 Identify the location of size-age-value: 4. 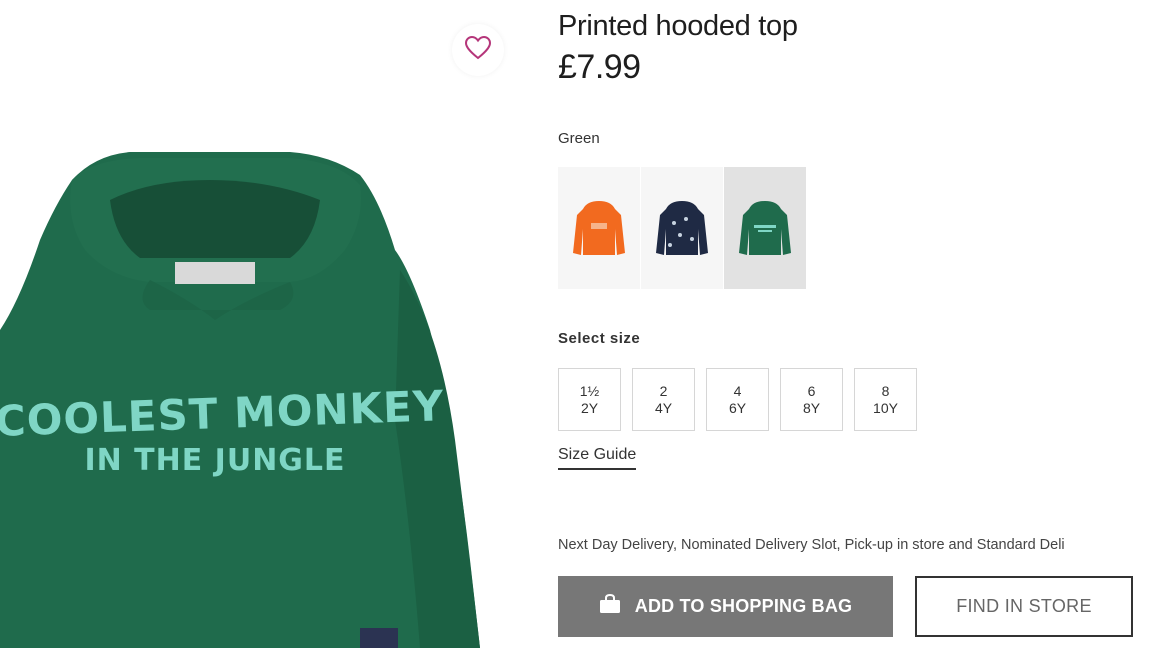
(737, 390).